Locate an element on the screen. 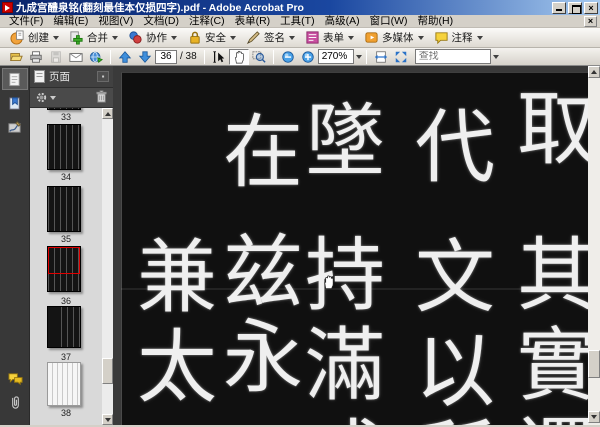 This screenshot has height=427, width=600. paperclip-icon is located at coordinates (15, 402).